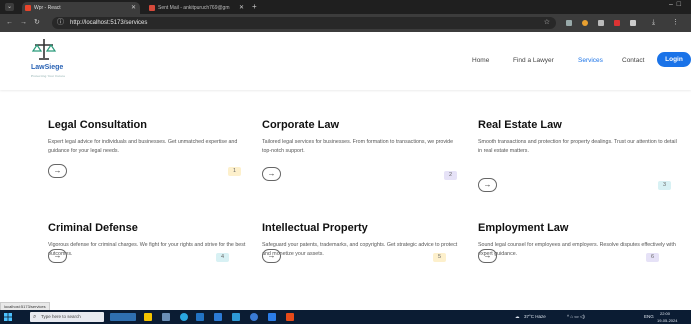 This screenshot has width=691, height=324. What do you see at coordinates (28, 8) in the screenshot?
I see `react-favicon-icon` at bounding box center [28, 8].